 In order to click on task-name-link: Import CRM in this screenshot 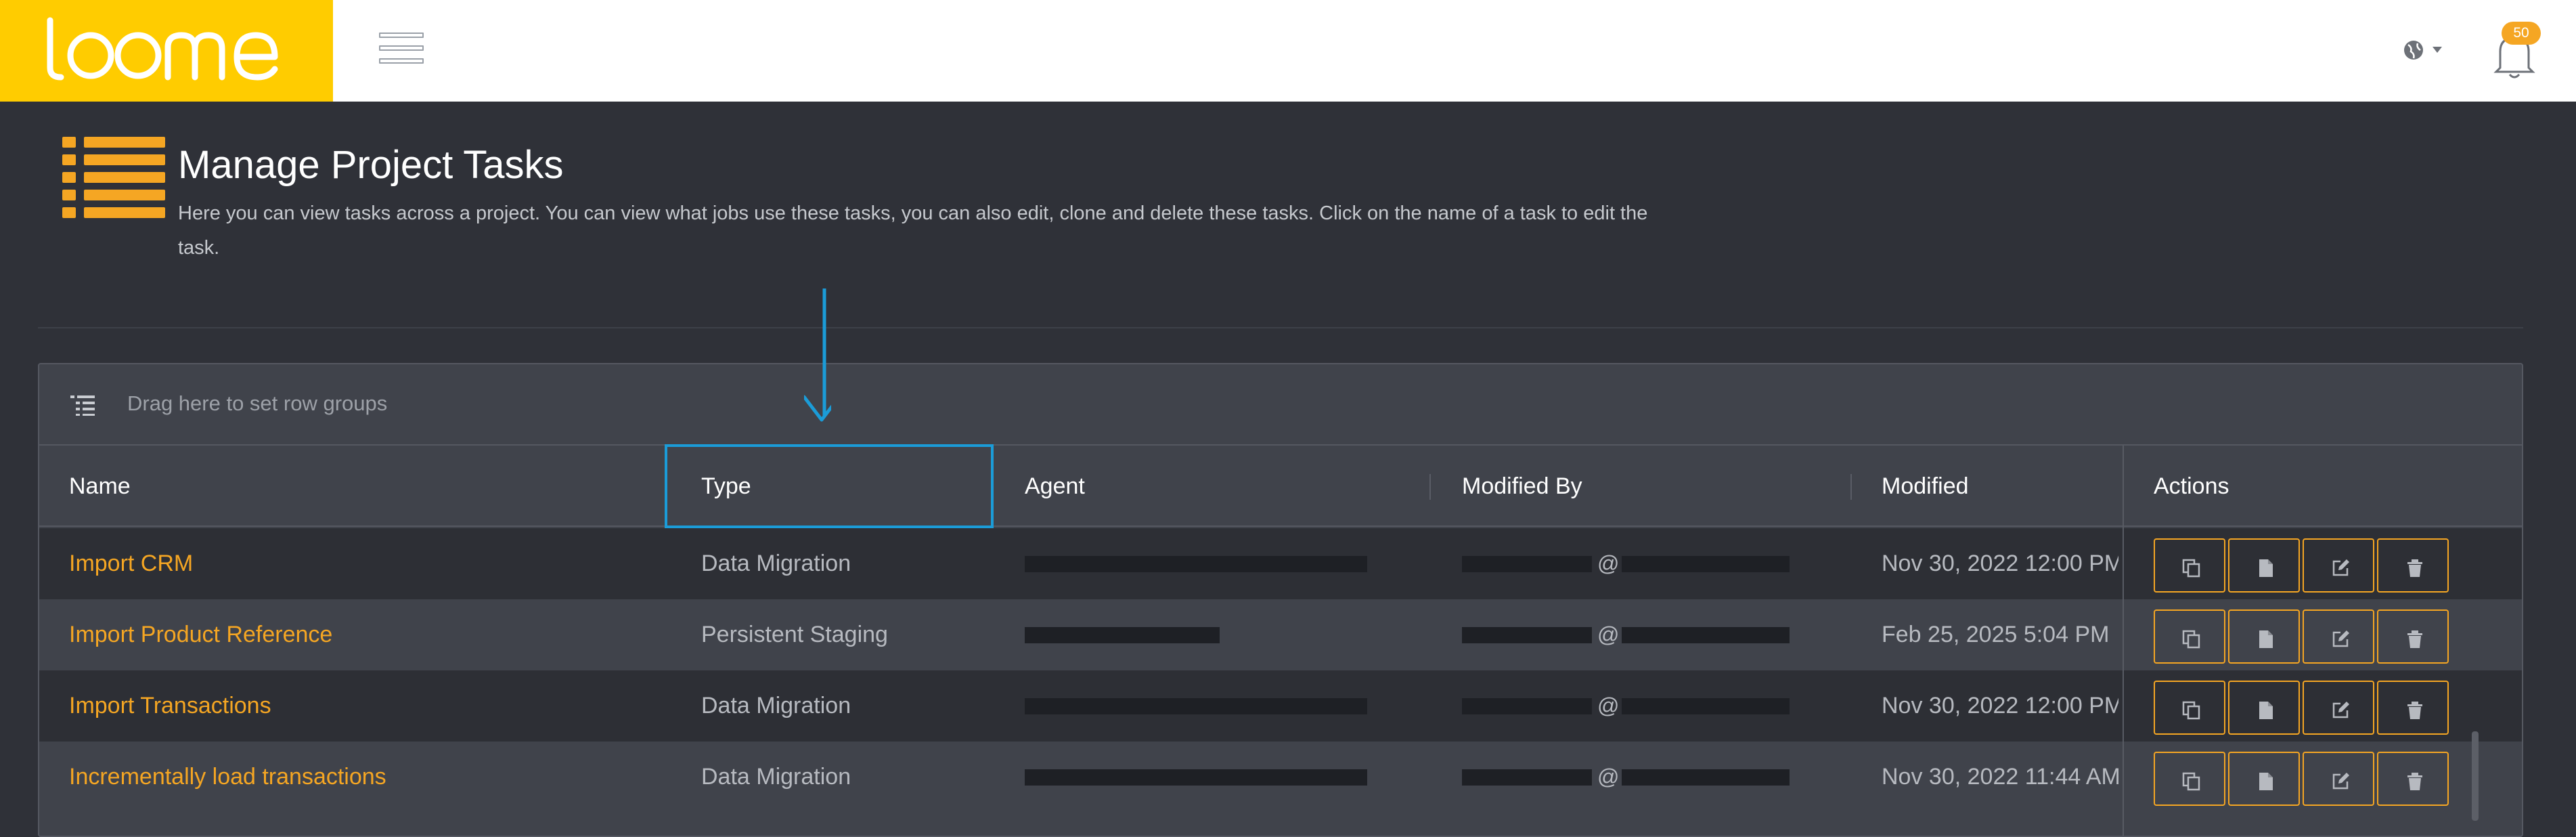, I will do `click(131, 563)`.